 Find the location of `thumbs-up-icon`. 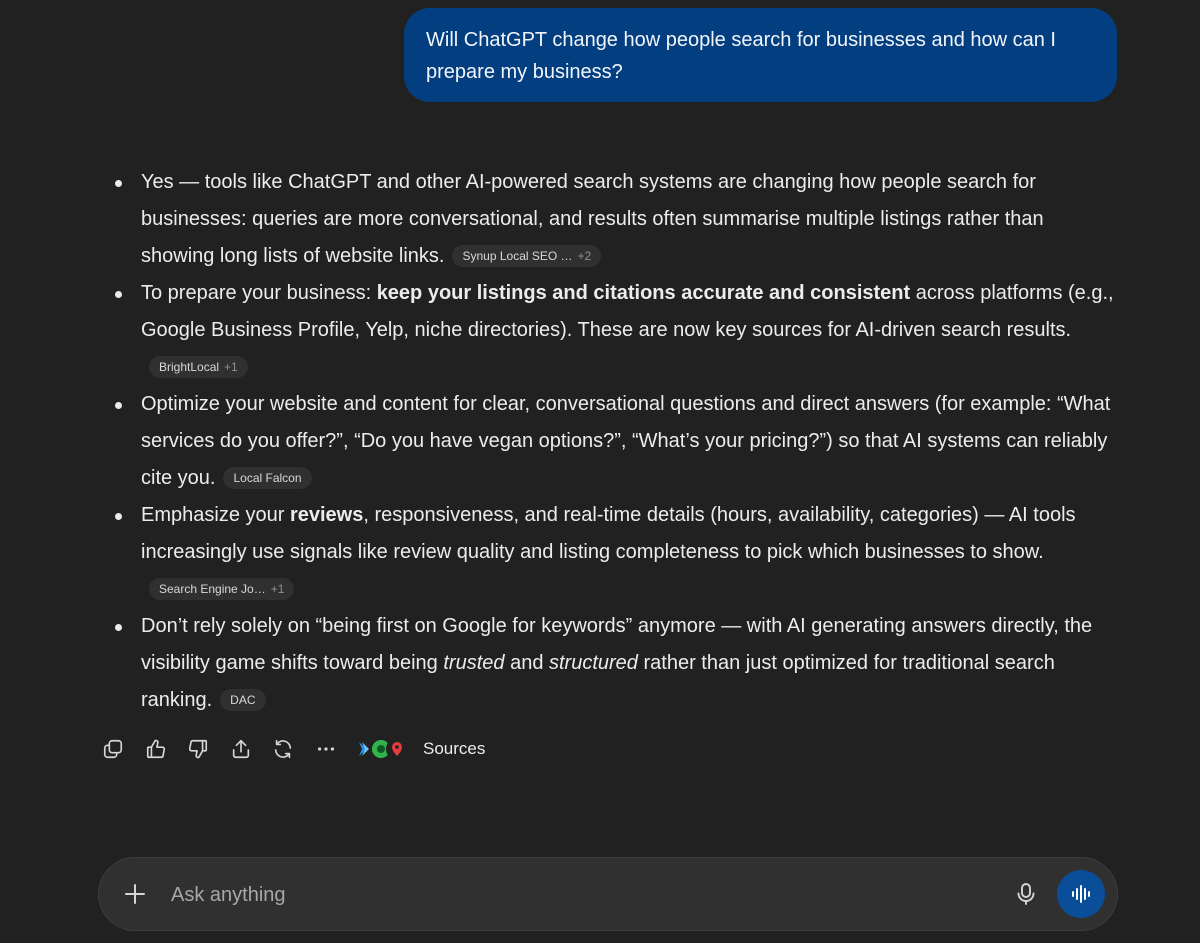

thumbs-up-icon is located at coordinates (155, 749).